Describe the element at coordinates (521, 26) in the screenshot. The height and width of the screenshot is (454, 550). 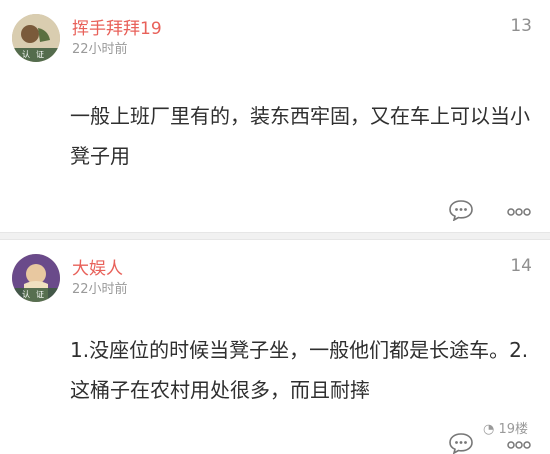
I see `floor-number: 13` at that location.